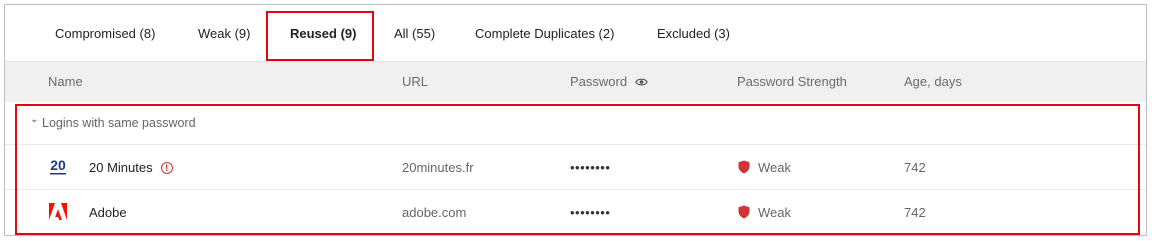 Image resolution: width=1152 pixels, height=241 pixels. Describe the element at coordinates (224, 33) in the screenshot. I see `tab-weak: Weak (9)` at that location.